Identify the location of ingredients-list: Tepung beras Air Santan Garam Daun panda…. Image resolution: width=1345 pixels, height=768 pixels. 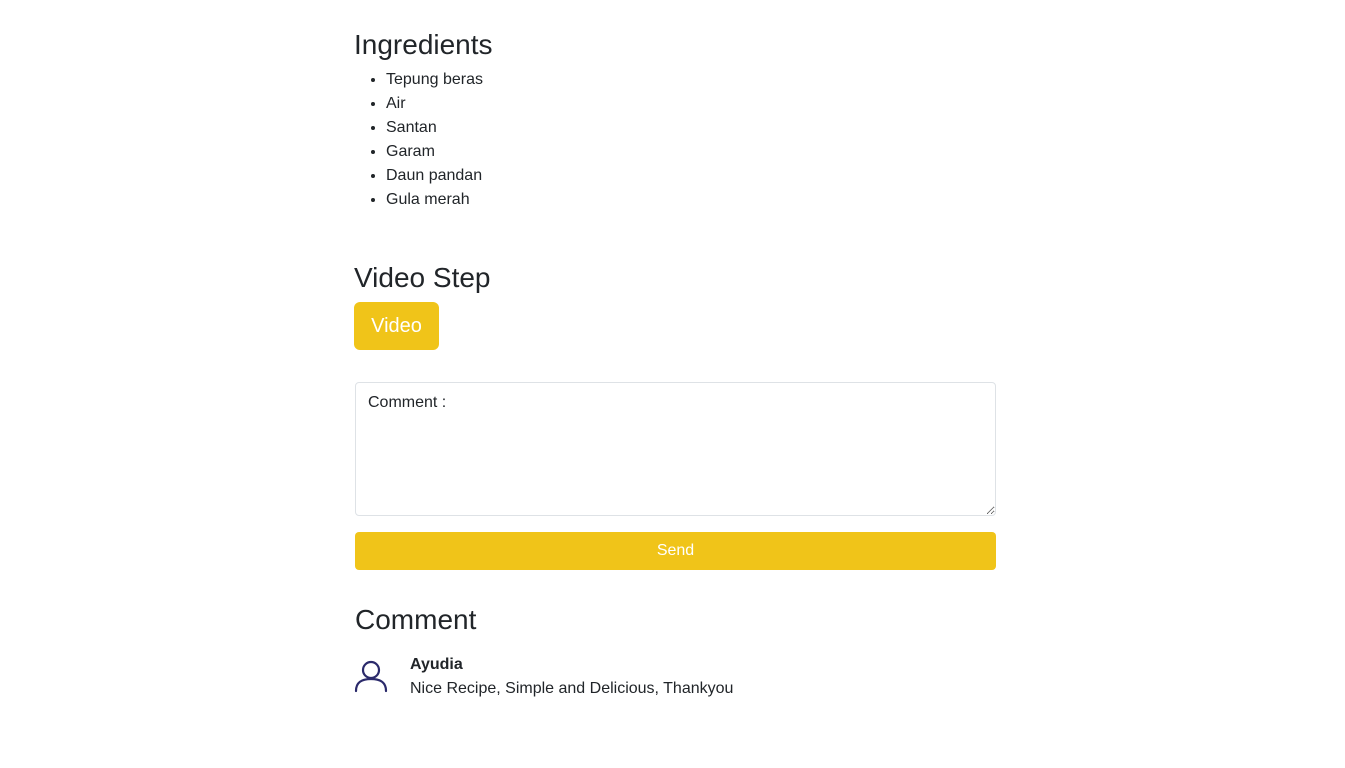
(418, 140).